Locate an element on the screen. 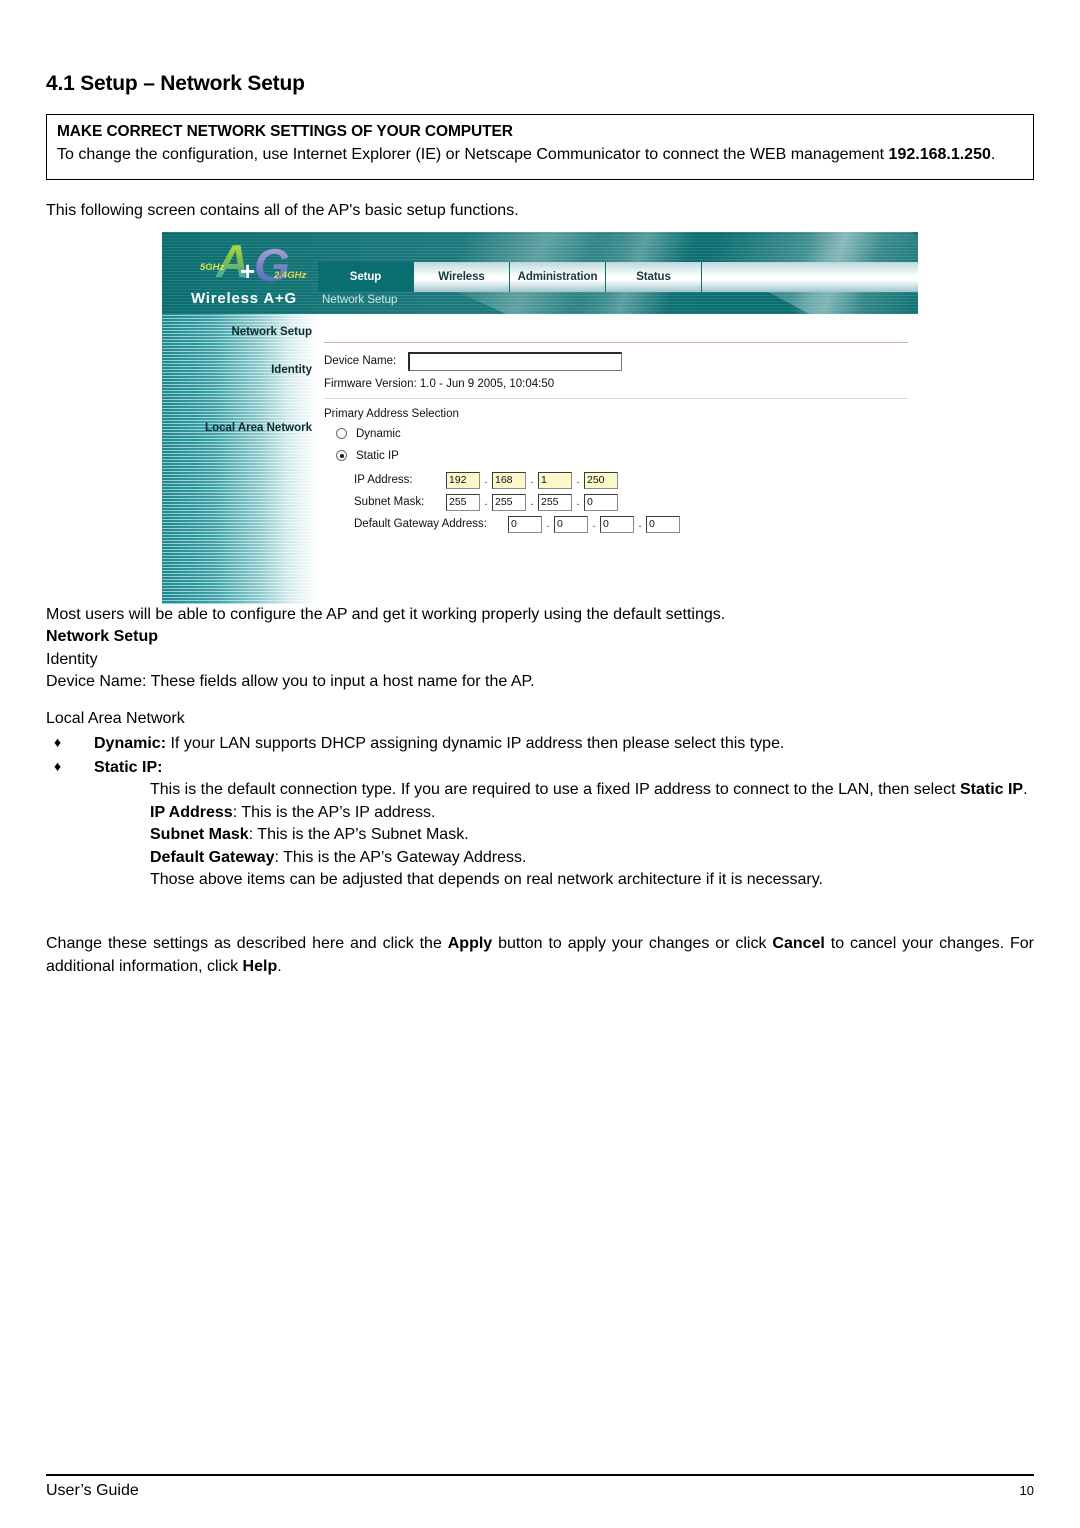 The height and width of the screenshot is (1528, 1080). notice-ip: 192.168.1.250 is located at coordinates (939, 154).